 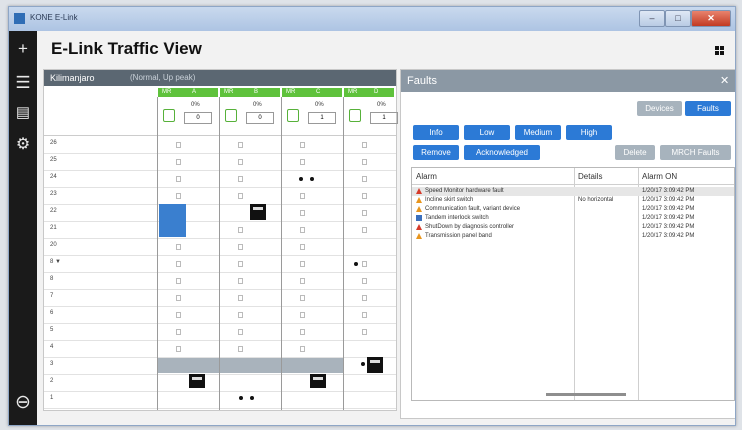 I want to click on menu-icon: ☰, so click(x=23, y=83).